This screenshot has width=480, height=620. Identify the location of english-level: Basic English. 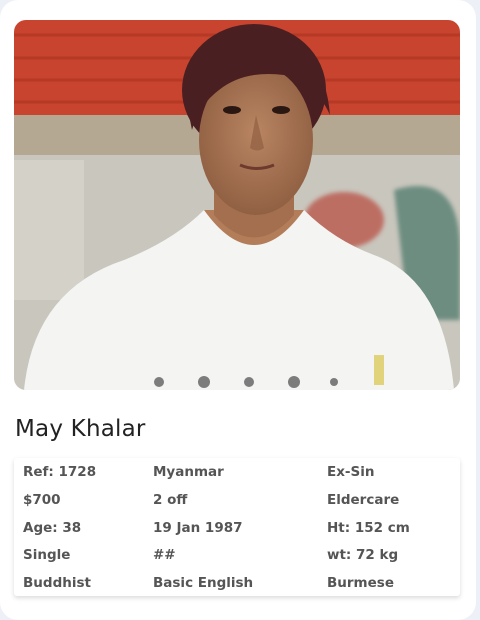
(203, 583).